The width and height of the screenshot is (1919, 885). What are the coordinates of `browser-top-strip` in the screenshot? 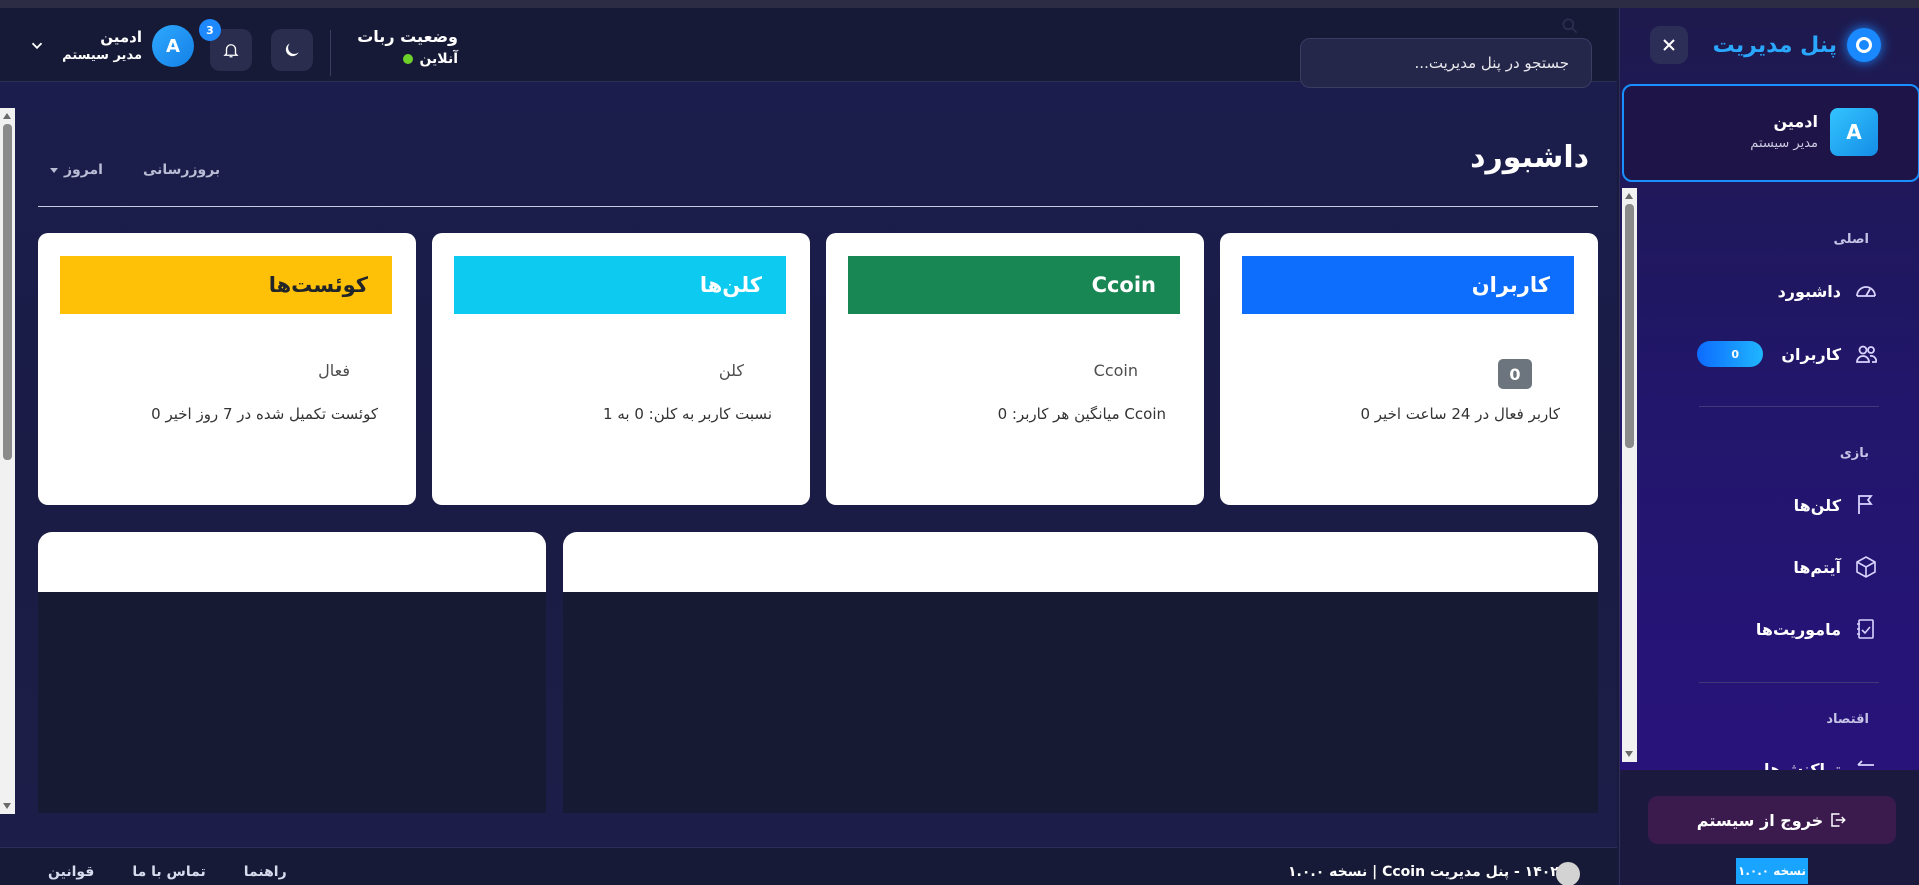 It's located at (959, 4).